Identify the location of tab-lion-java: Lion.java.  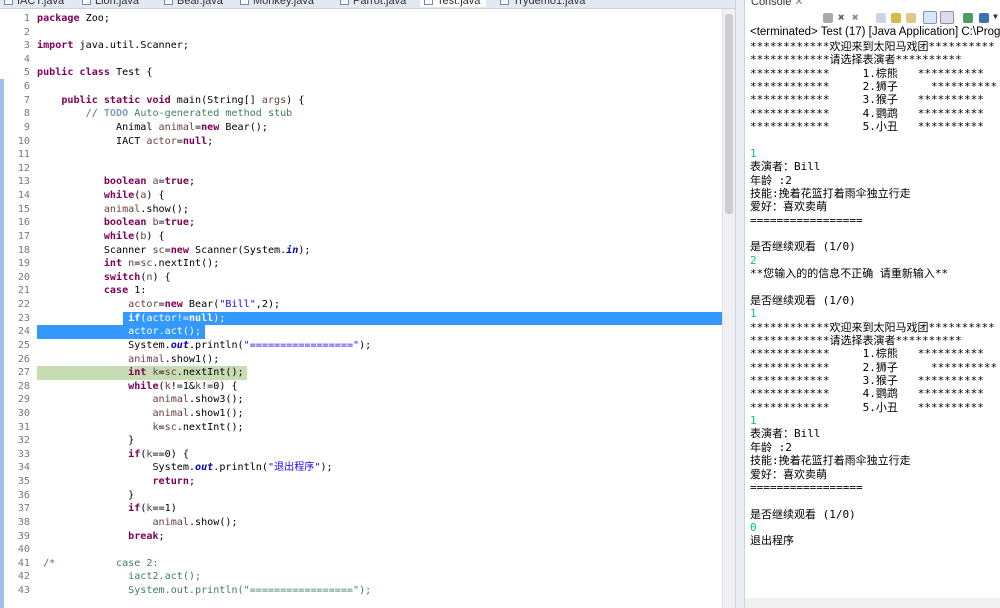
(110, 3).